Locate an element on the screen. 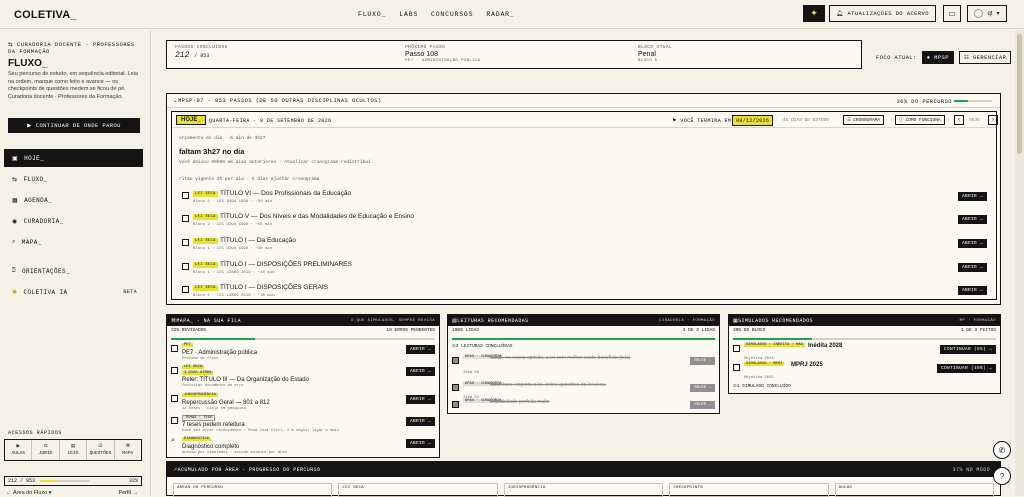  item-title: Repercussão Geral — 801 a 812 is located at coordinates (226, 403).